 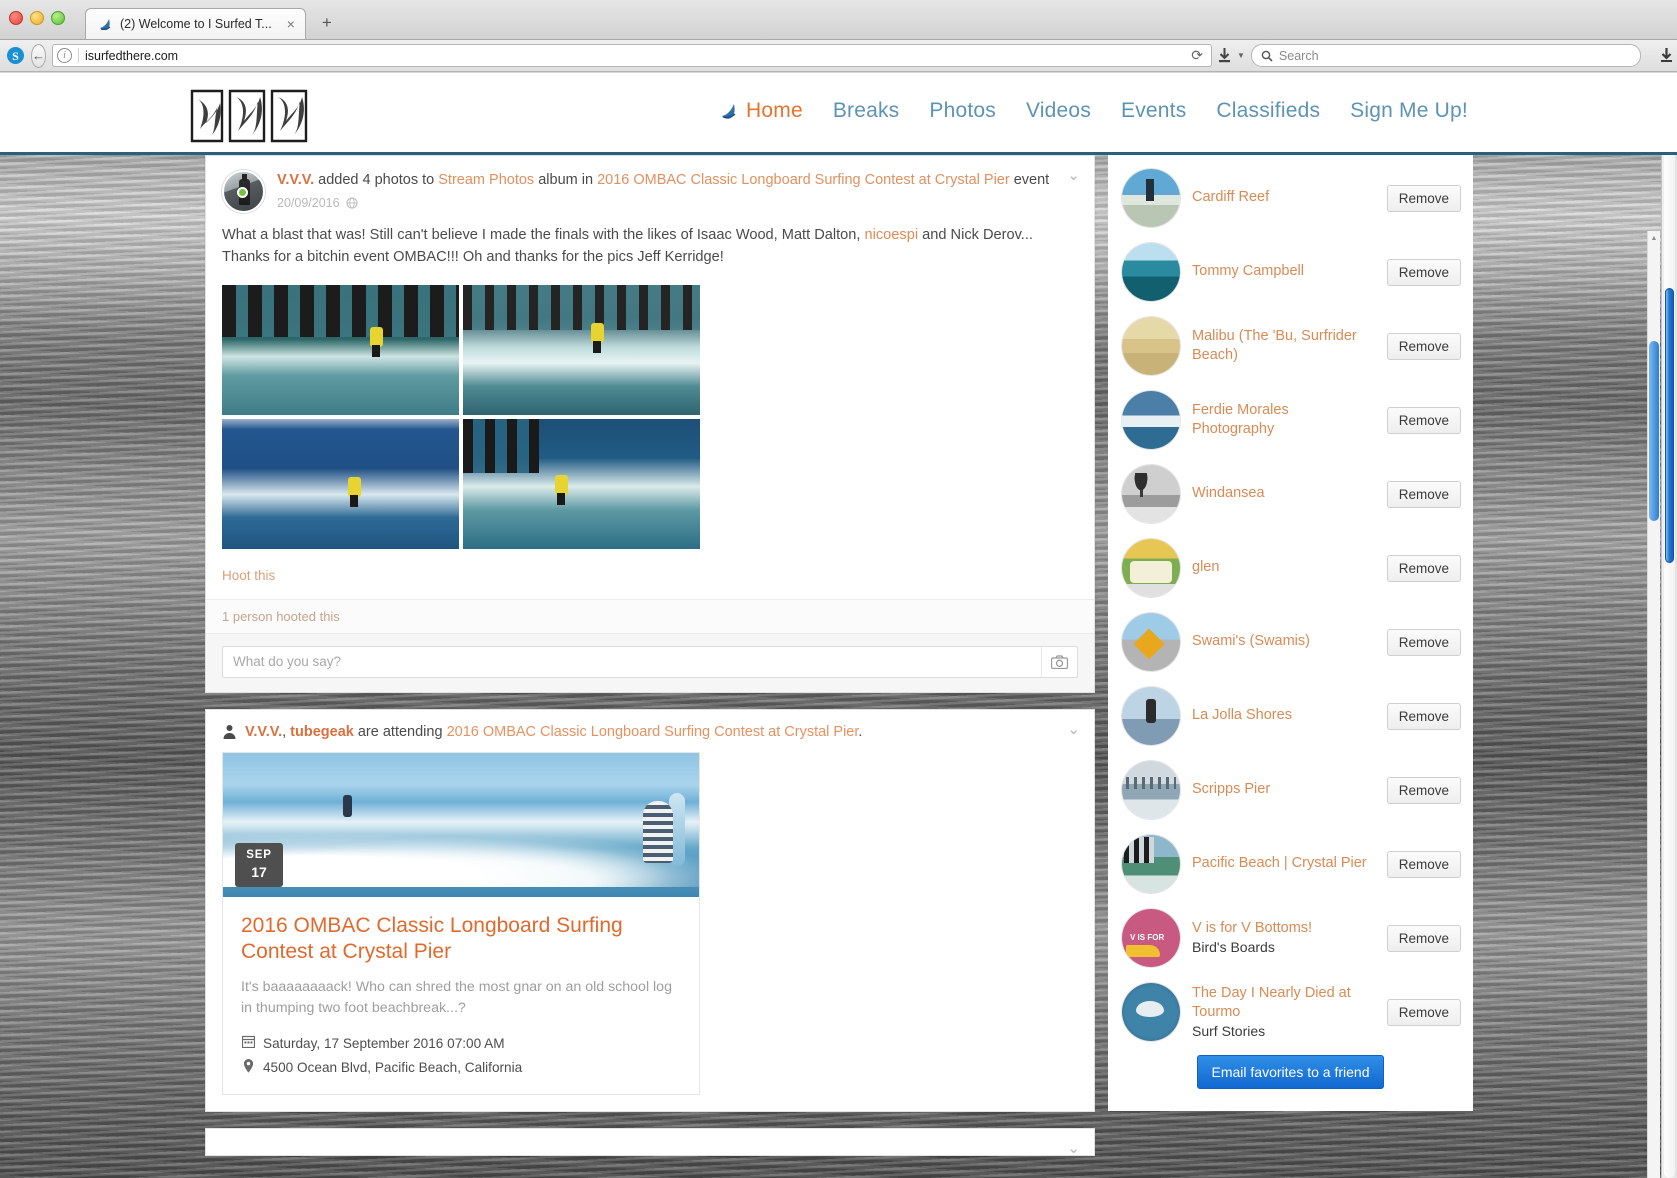 What do you see at coordinates (1151, 346) in the screenshot?
I see `malibu-thumb` at bounding box center [1151, 346].